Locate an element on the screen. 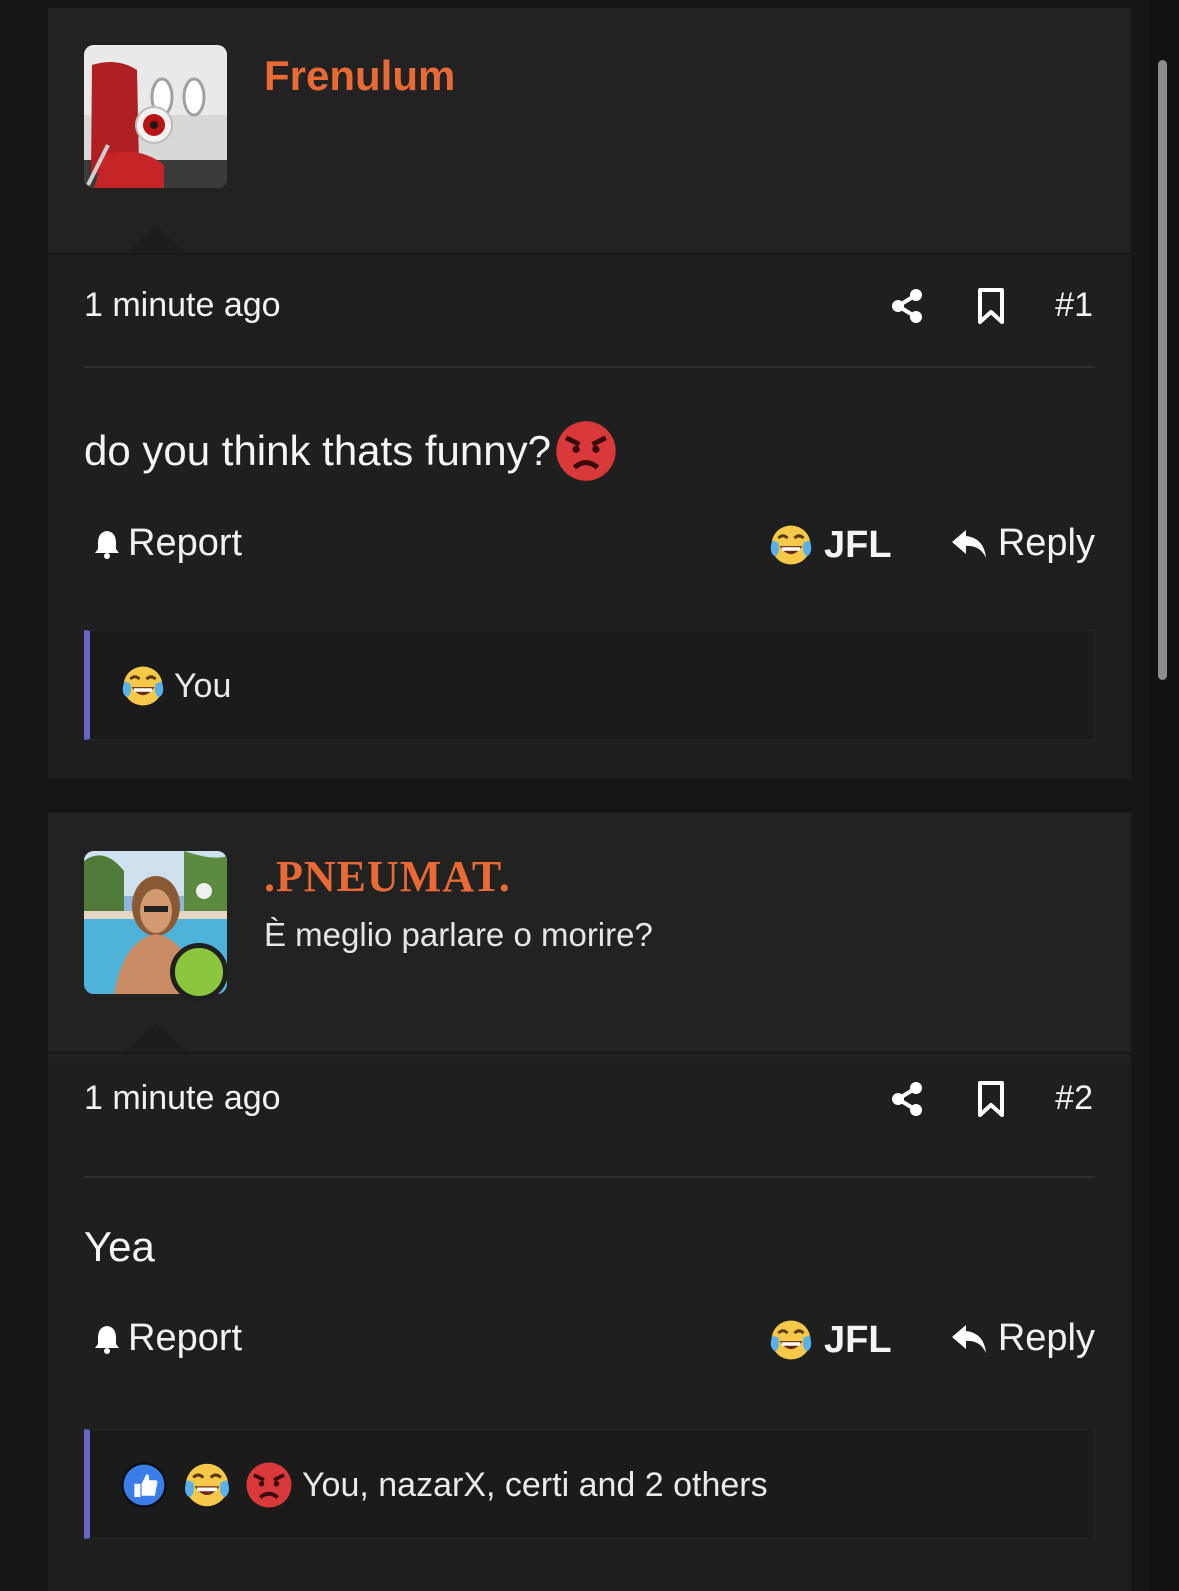  reactions-summary: You is located at coordinates (589, 685).